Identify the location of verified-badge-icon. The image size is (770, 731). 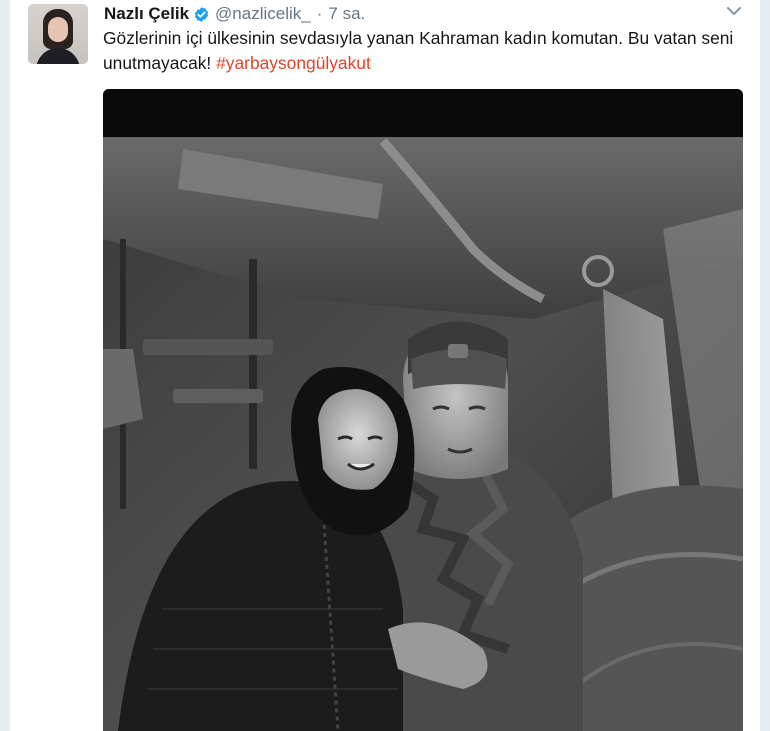
(201, 14).